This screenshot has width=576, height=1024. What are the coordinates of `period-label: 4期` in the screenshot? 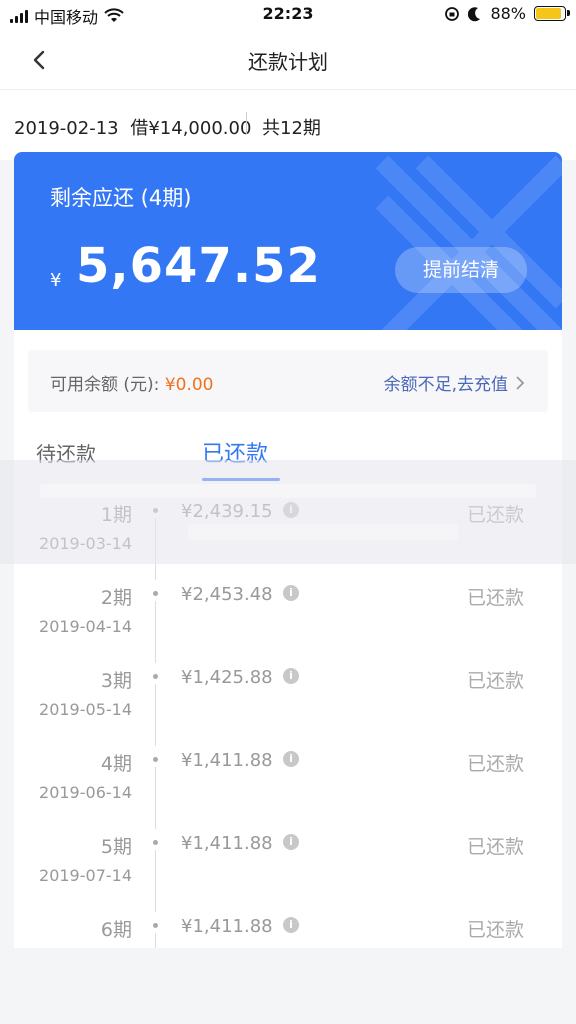 It's located at (116, 764).